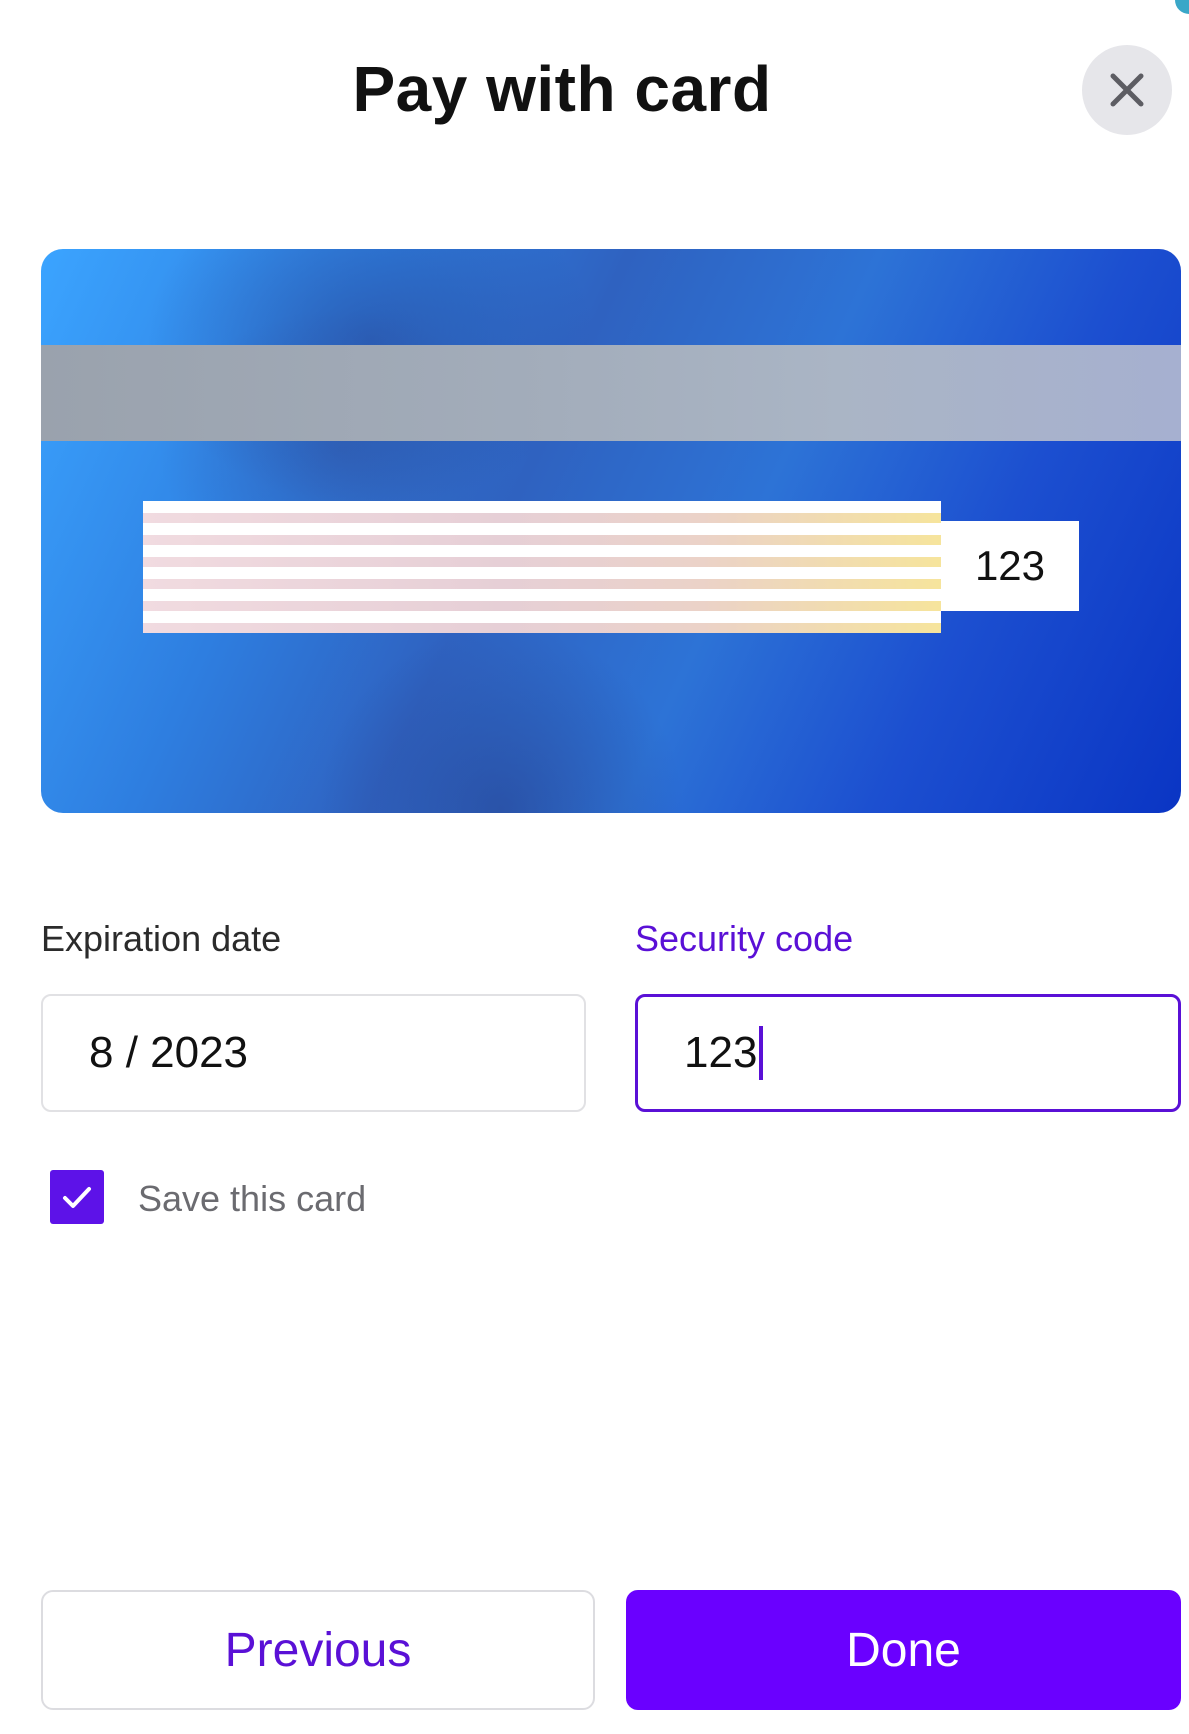 This screenshot has height=1734, width=1189. I want to click on close-icon, so click(1127, 90).